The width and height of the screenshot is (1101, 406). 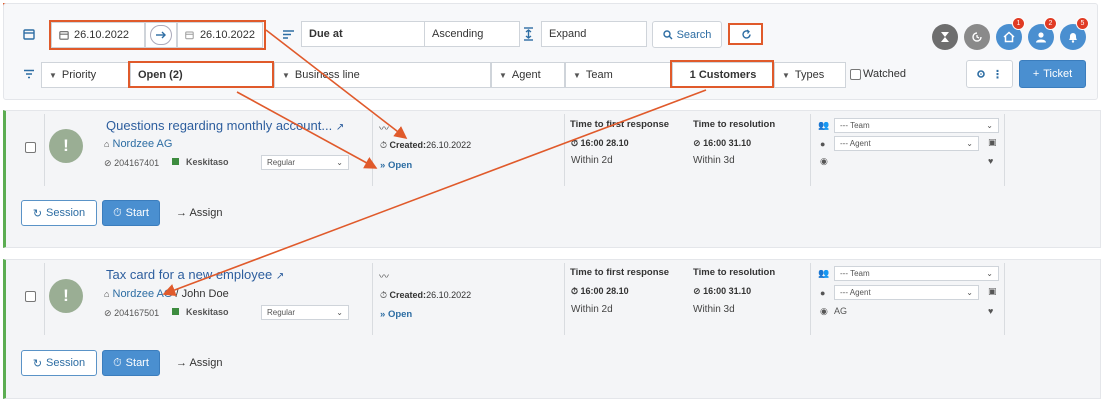 I want to click on annotation-box-status, so click(x=201, y=74).